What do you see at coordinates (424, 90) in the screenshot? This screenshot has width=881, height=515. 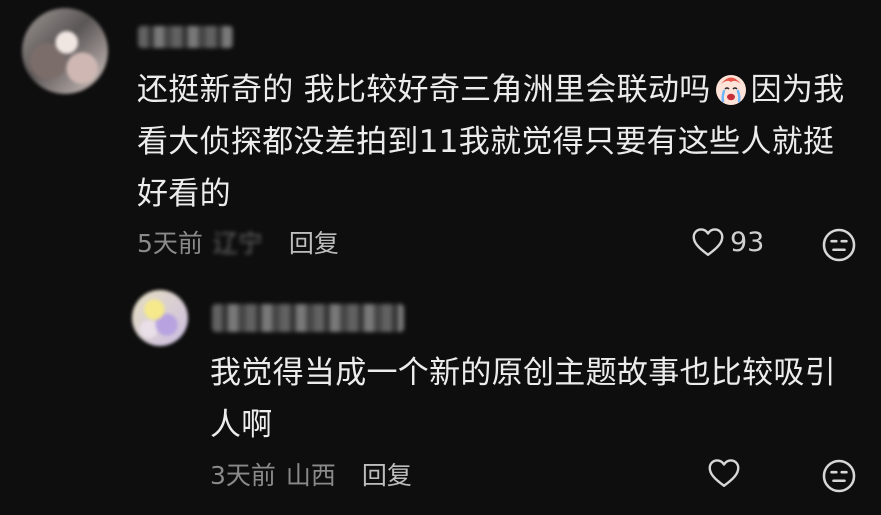 I see `comment-text-line: 还挺新奇的 我比较好奇三角洲里会联动吗` at bounding box center [424, 90].